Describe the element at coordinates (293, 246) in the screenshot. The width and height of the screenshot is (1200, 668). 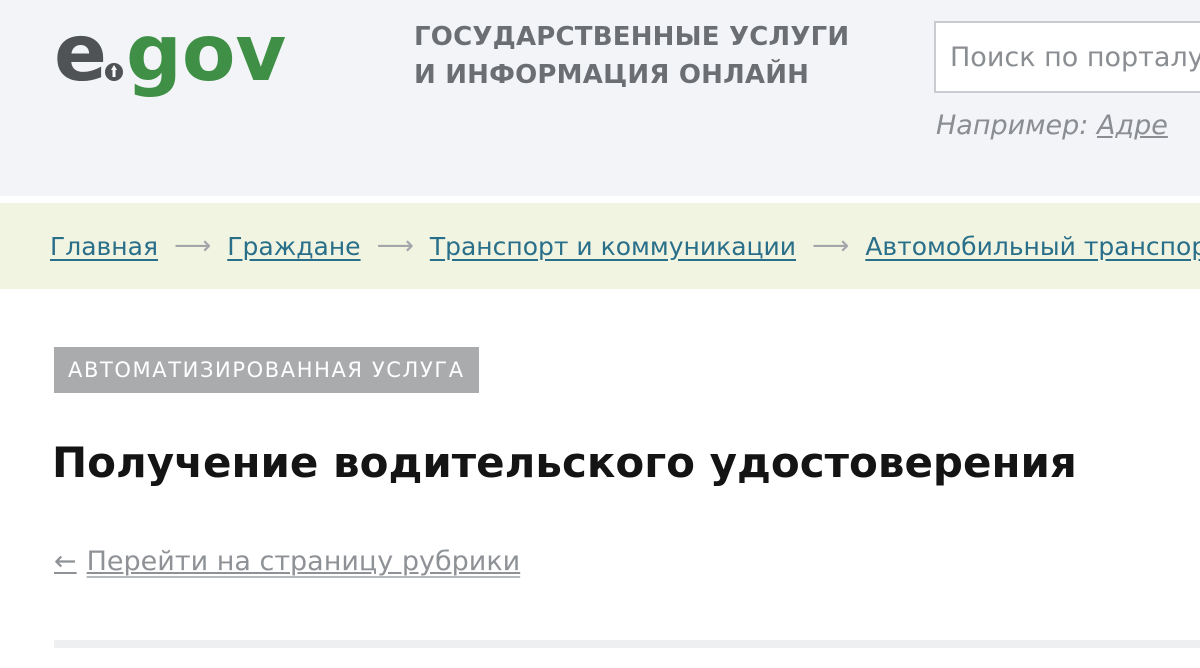
I see `breadcrumb-citizens: Граждане` at that location.